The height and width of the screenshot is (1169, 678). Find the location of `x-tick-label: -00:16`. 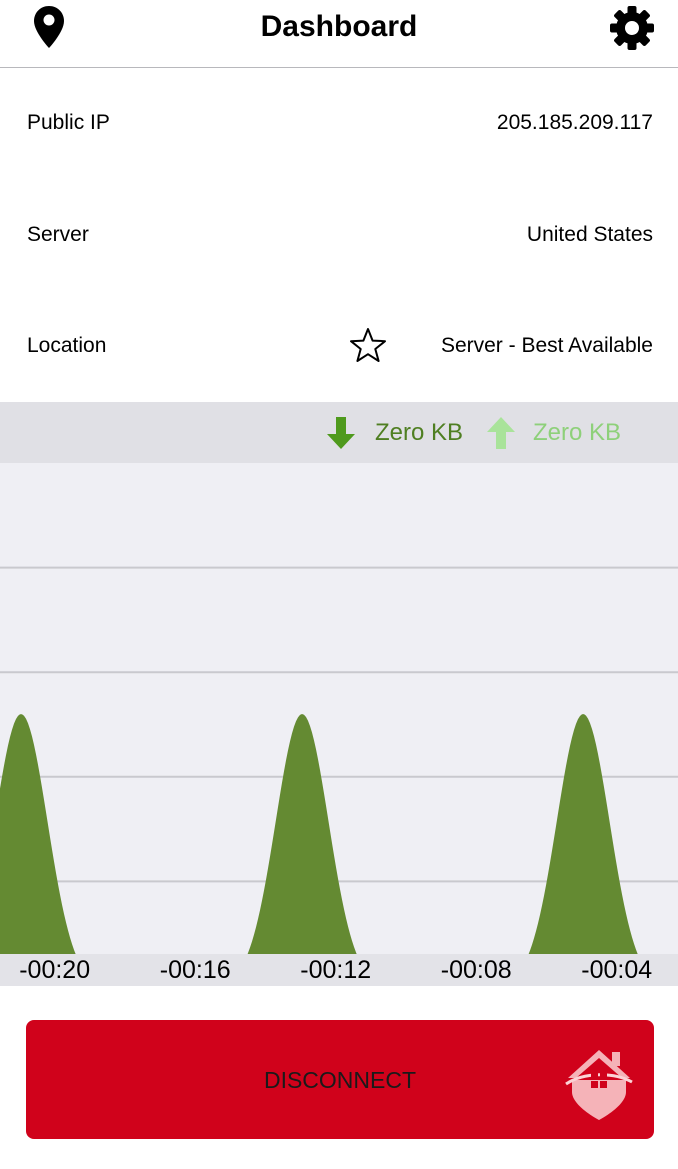

x-tick-label: -00:16 is located at coordinates (195, 970).